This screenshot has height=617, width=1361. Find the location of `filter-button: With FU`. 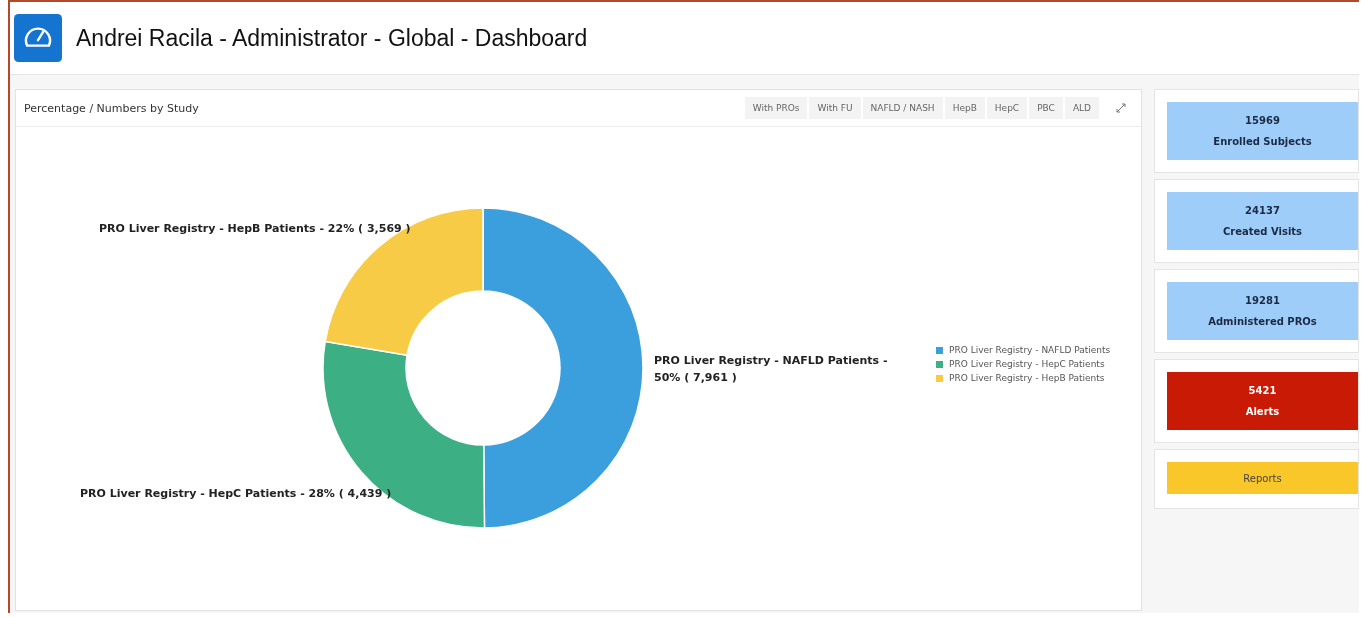

filter-button: With FU is located at coordinates (835, 108).